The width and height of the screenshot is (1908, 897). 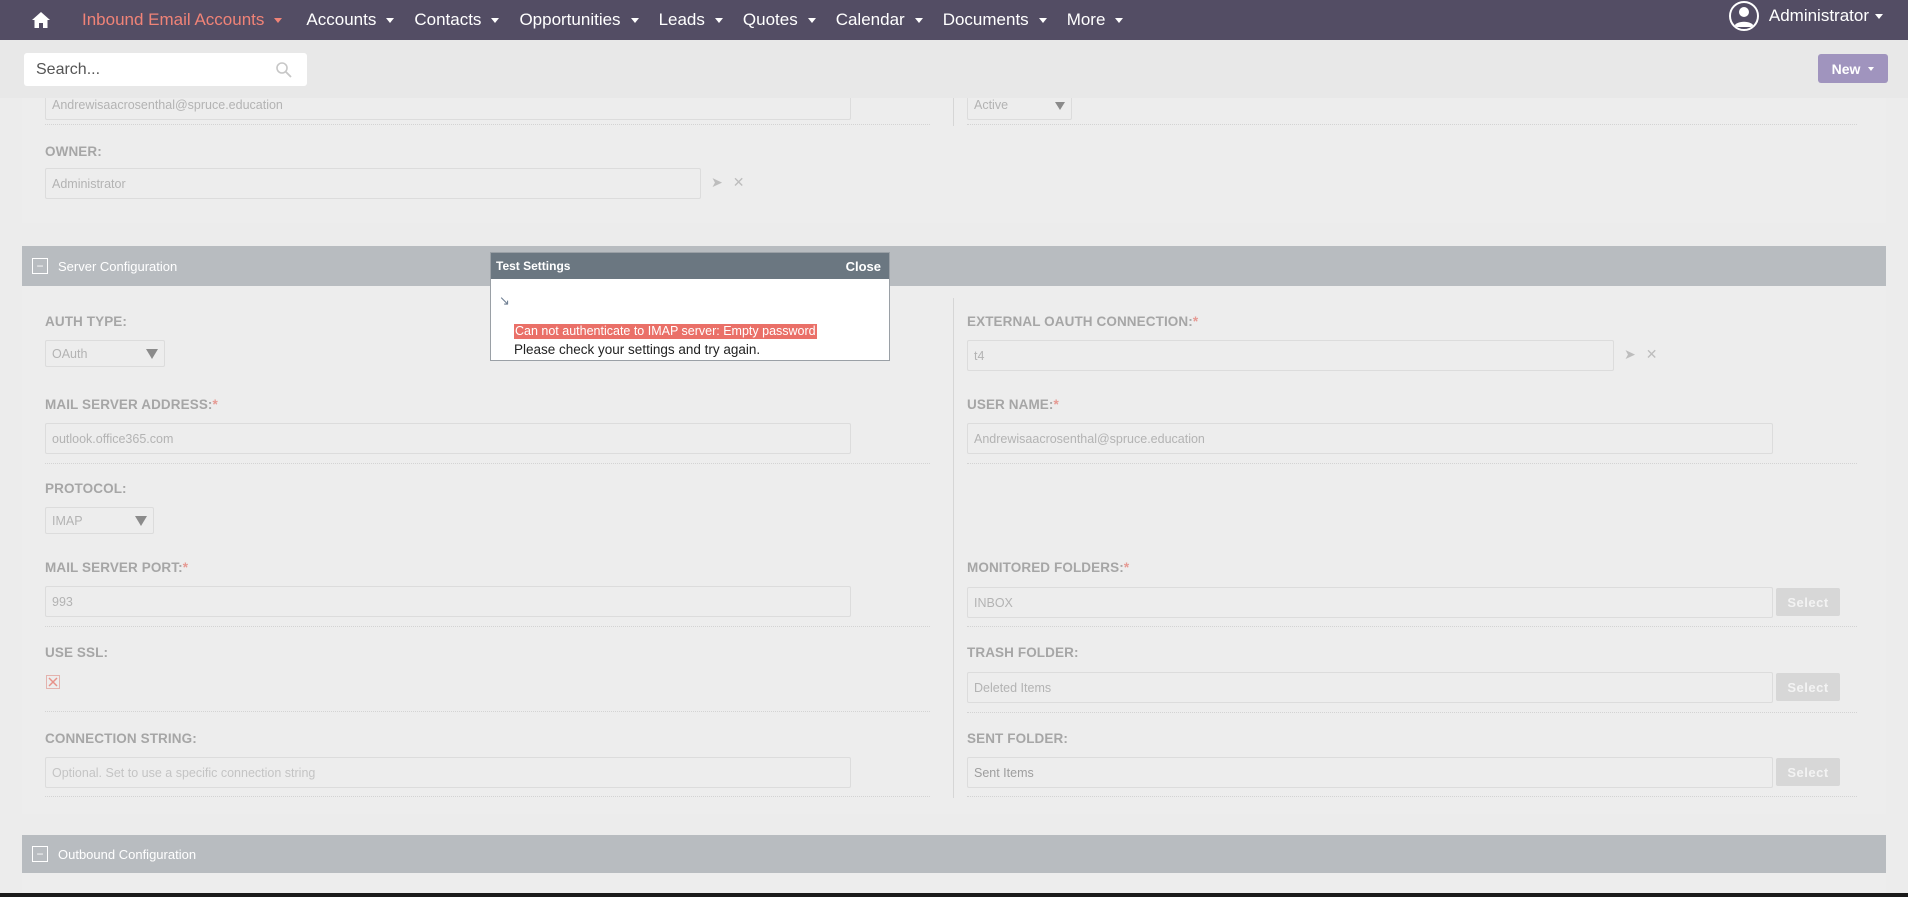 I want to click on mail-server-address-field: outlook.office365.com, so click(x=448, y=438).